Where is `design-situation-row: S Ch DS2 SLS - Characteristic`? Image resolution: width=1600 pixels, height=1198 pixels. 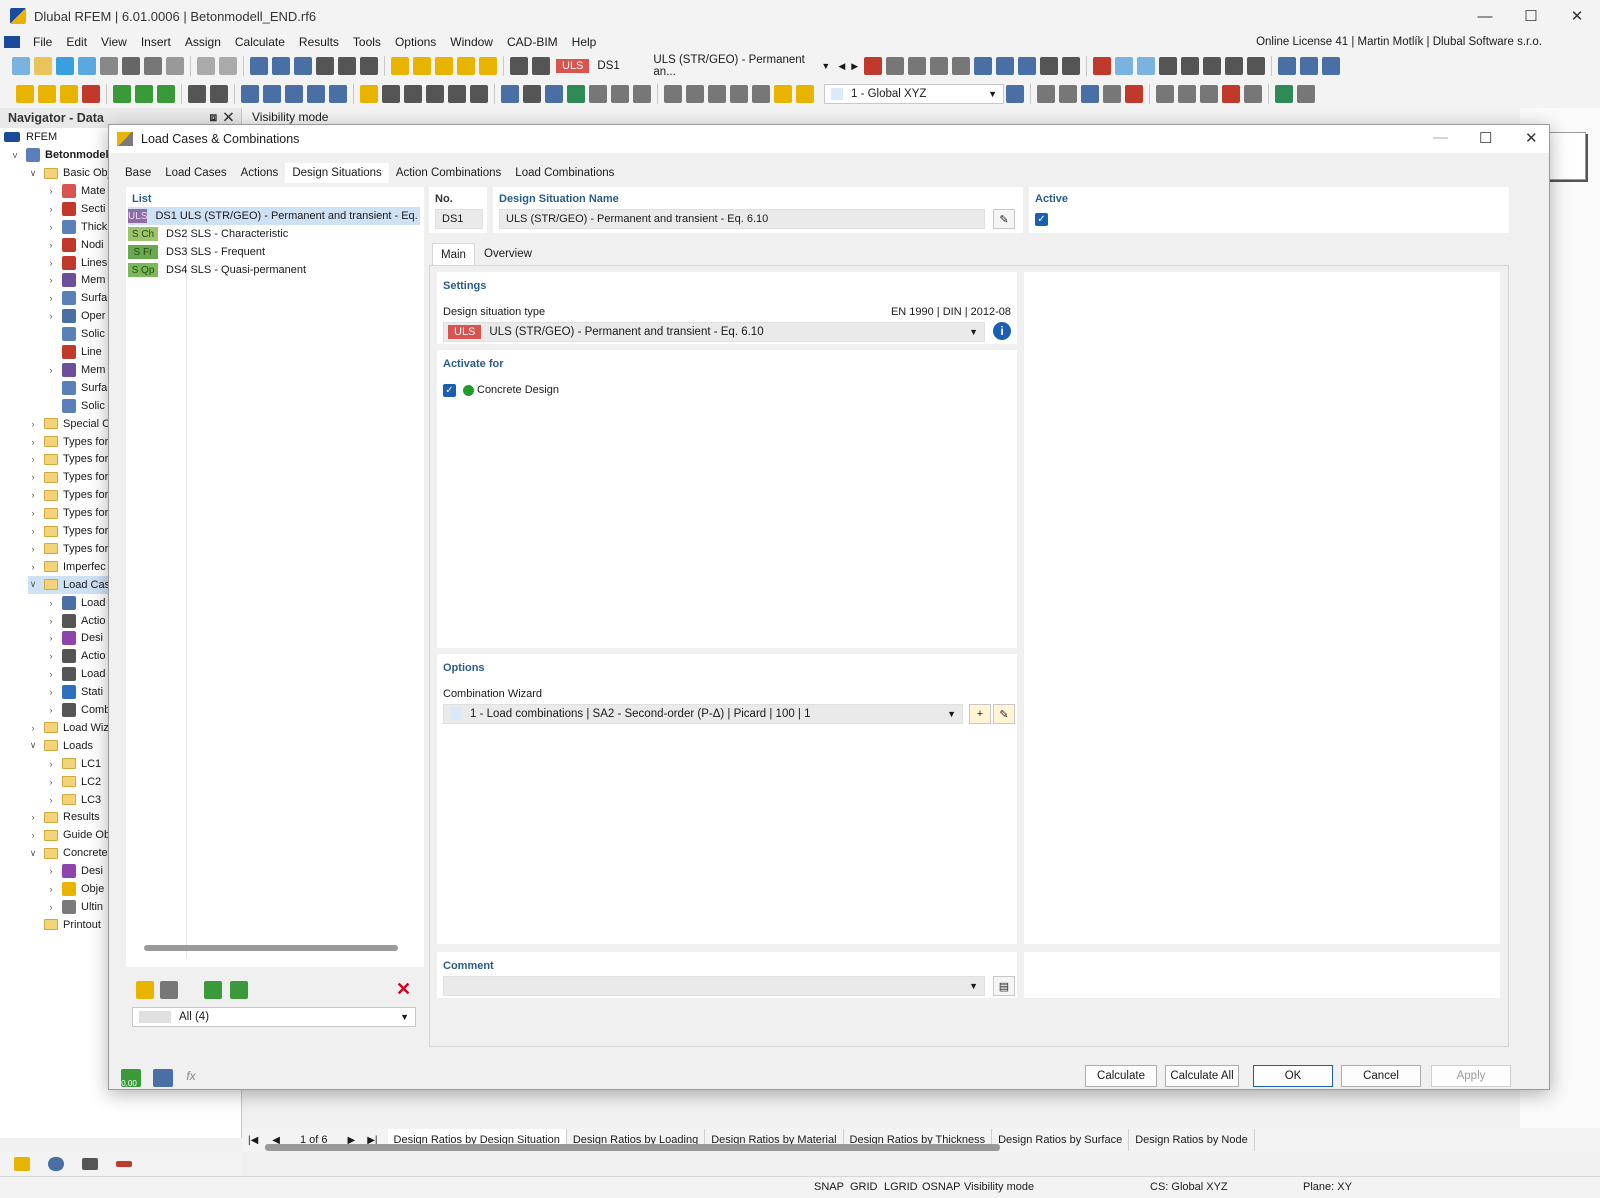 design-situation-row: S Ch DS2 SLS - Characteristic is located at coordinates (274, 234).